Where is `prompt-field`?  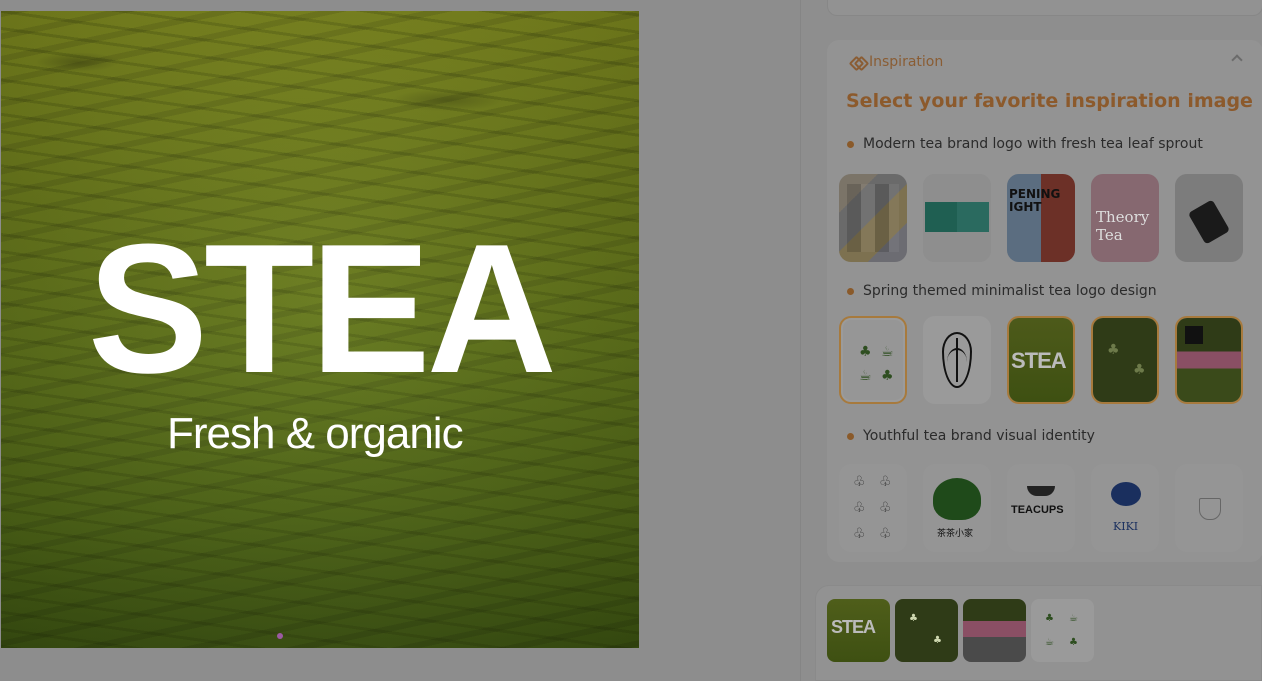
prompt-field is located at coordinates (1044, 8).